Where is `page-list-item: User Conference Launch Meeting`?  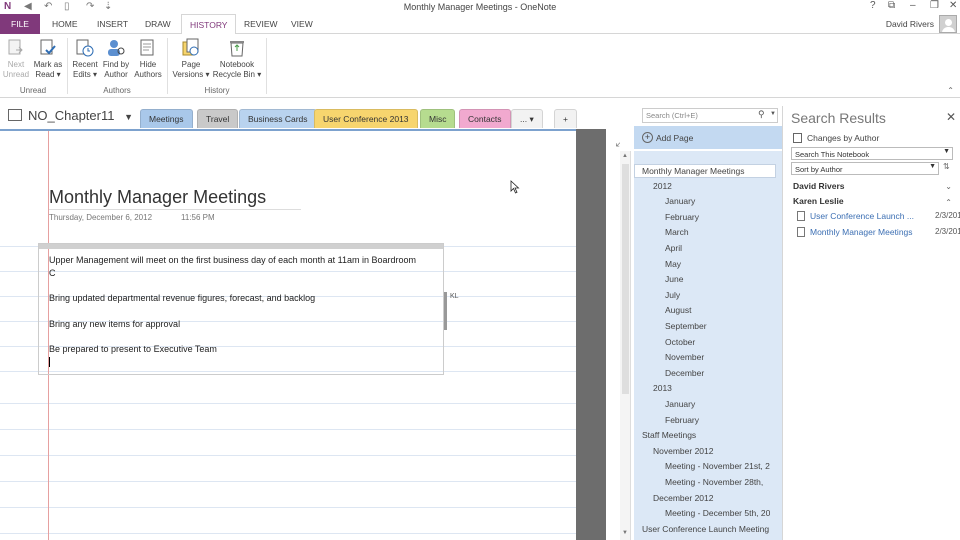
page-list-item: User Conference Launch Meeting is located at coordinates (711, 529).